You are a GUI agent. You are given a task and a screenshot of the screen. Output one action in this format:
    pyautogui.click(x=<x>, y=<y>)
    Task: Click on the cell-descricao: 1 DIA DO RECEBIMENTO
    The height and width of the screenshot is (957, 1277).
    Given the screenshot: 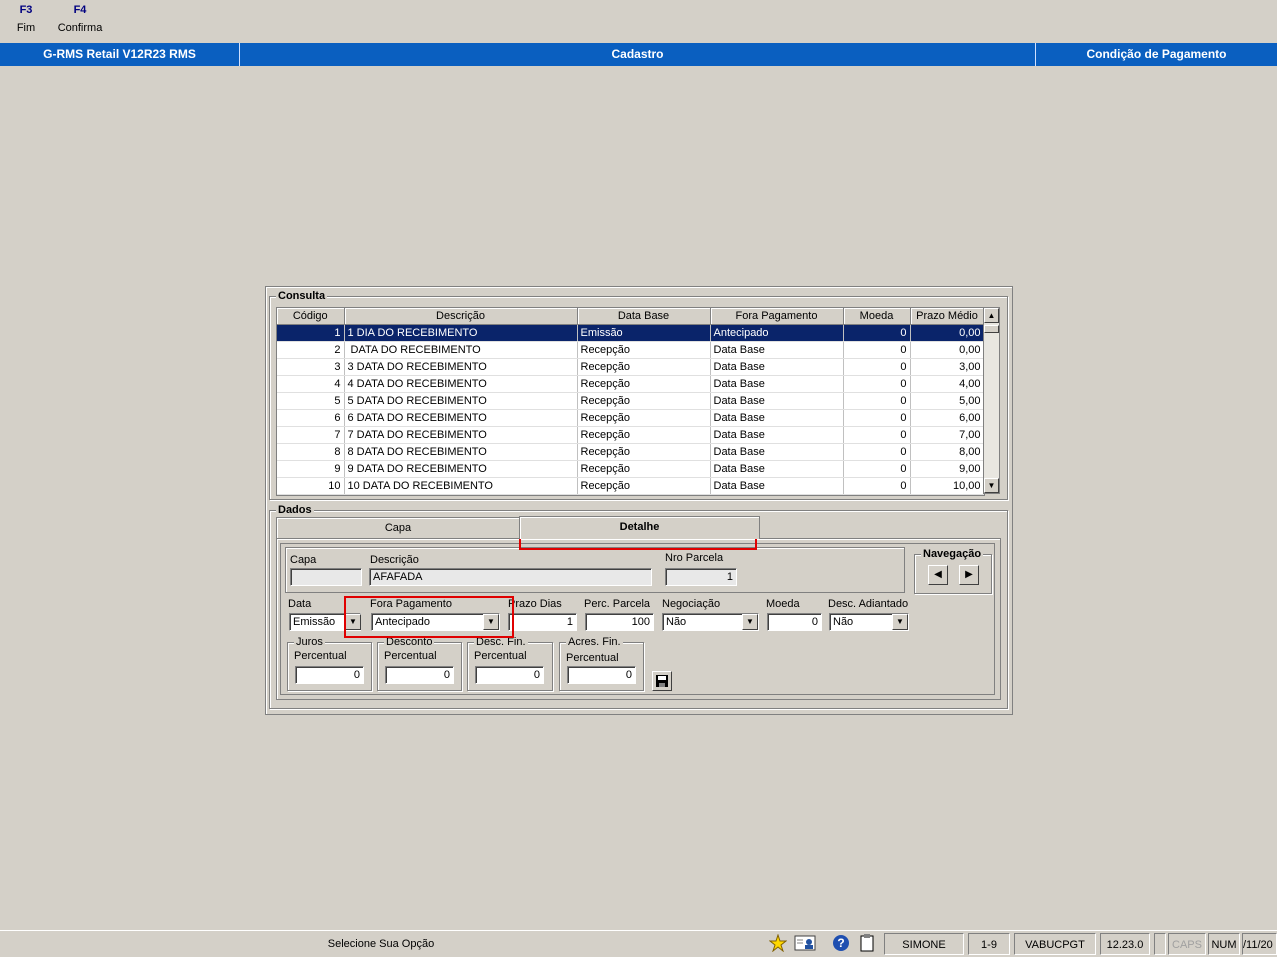 What is the action you would take?
    pyautogui.click(x=461, y=333)
    